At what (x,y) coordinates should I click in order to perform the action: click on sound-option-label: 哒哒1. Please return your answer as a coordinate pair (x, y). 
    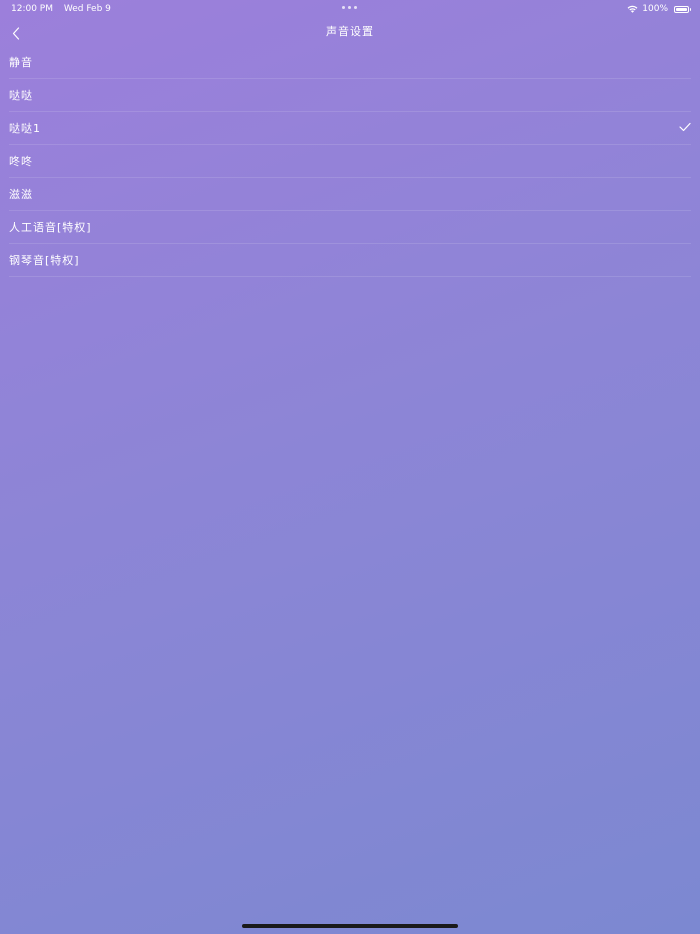
    Looking at the image, I should click on (25, 128).